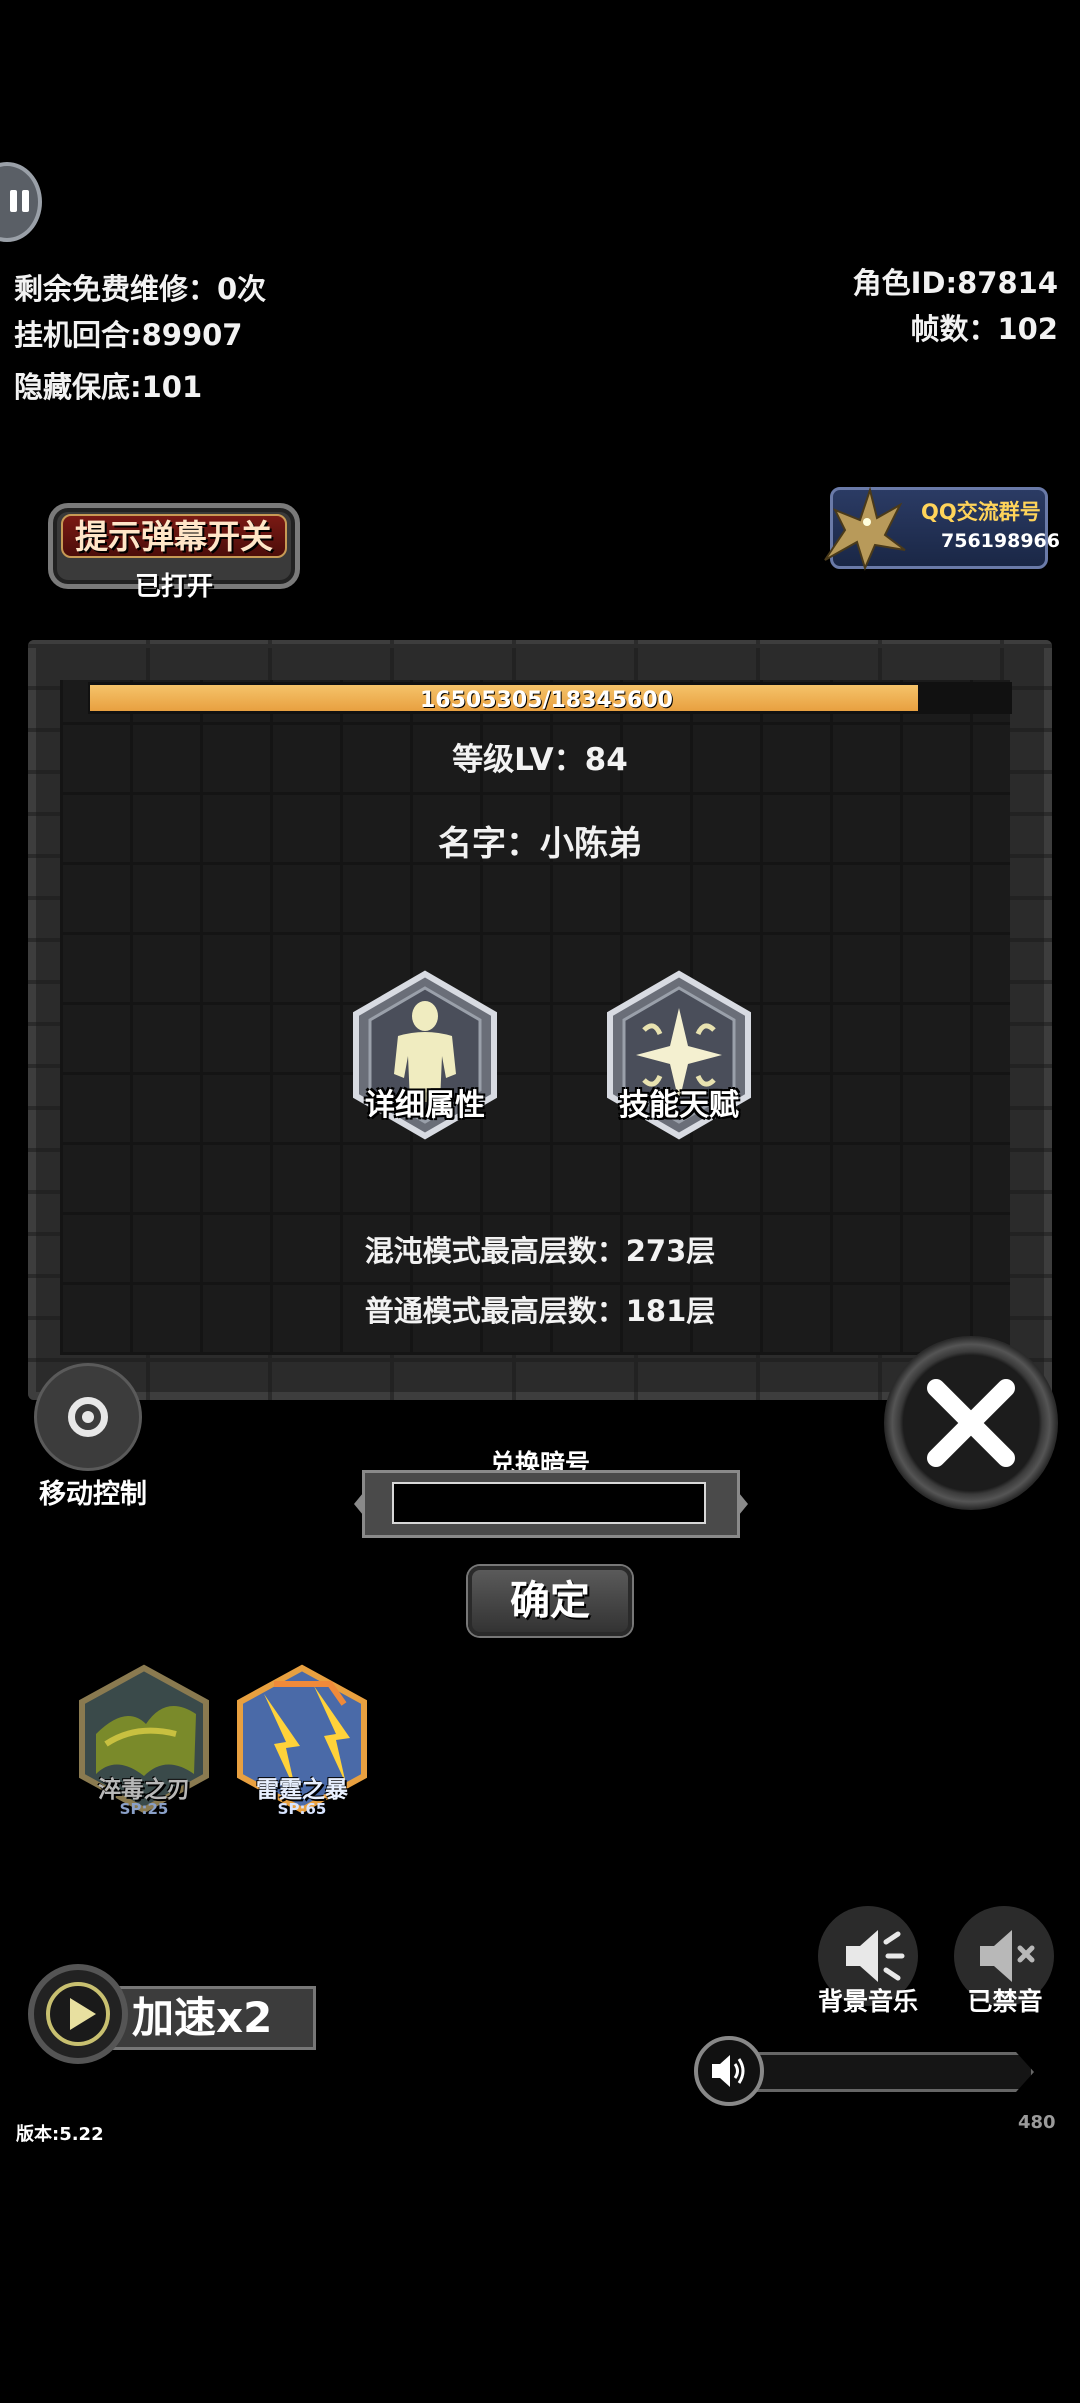  I want to click on skill-name: 雷霆之暴, so click(302, 1790).